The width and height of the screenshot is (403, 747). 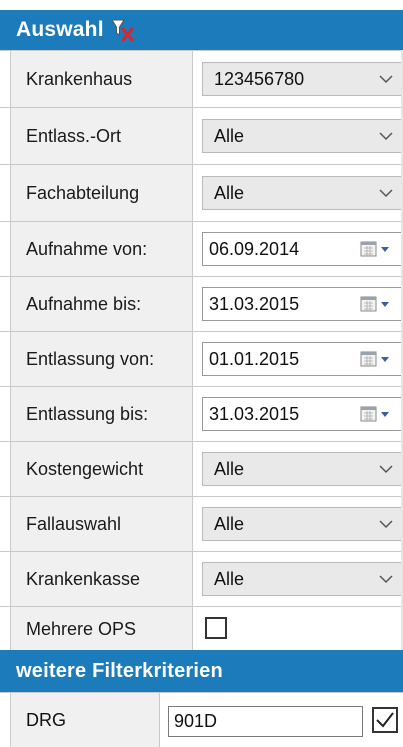 What do you see at coordinates (101, 359) in the screenshot?
I see `entlassung-von-label: Entlassung von:` at bounding box center [101, 359].